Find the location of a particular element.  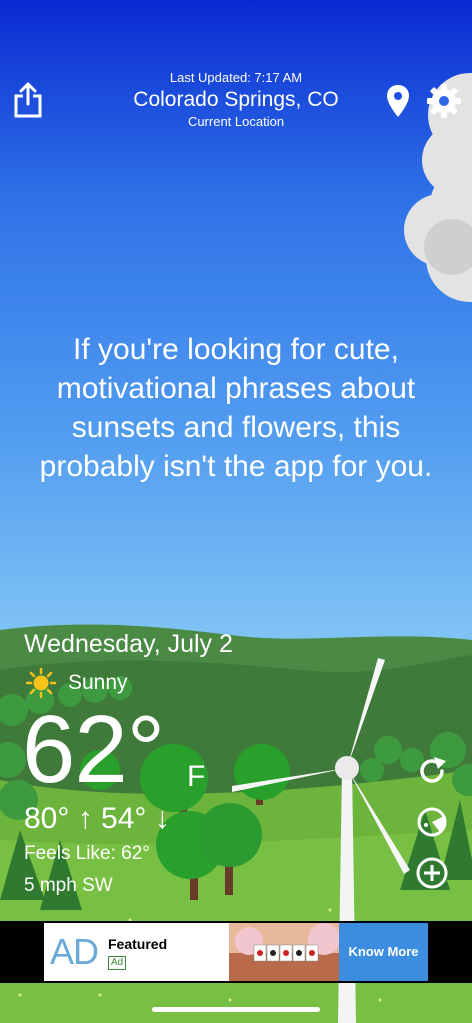

ad-content: AD Featured Ad Know More is located at coordinates (236, 952).